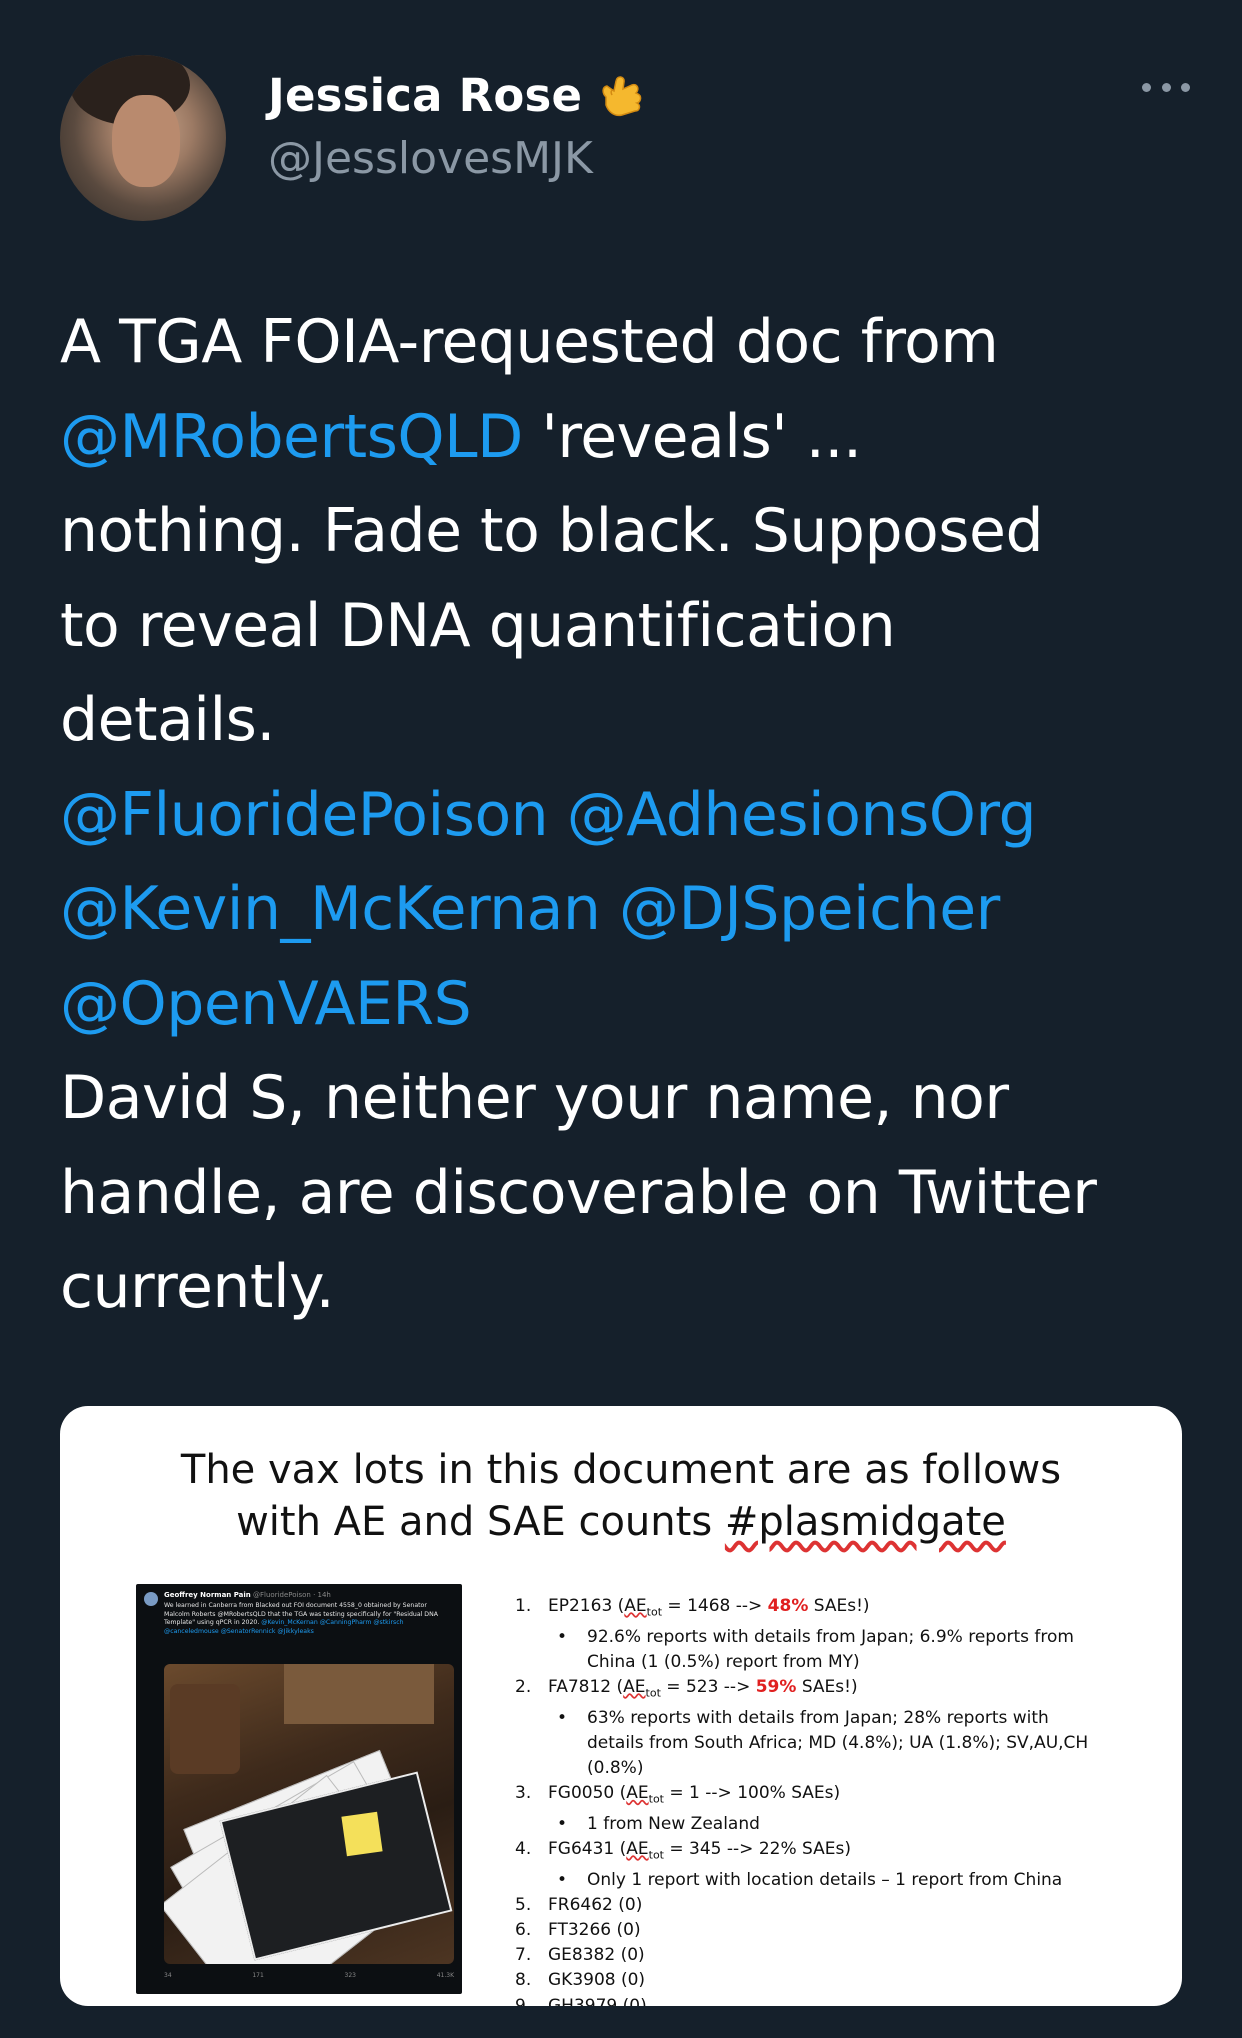 This screenshot has height=2038, width=1242. I want to click on photo-chair, so click(205, 1729).